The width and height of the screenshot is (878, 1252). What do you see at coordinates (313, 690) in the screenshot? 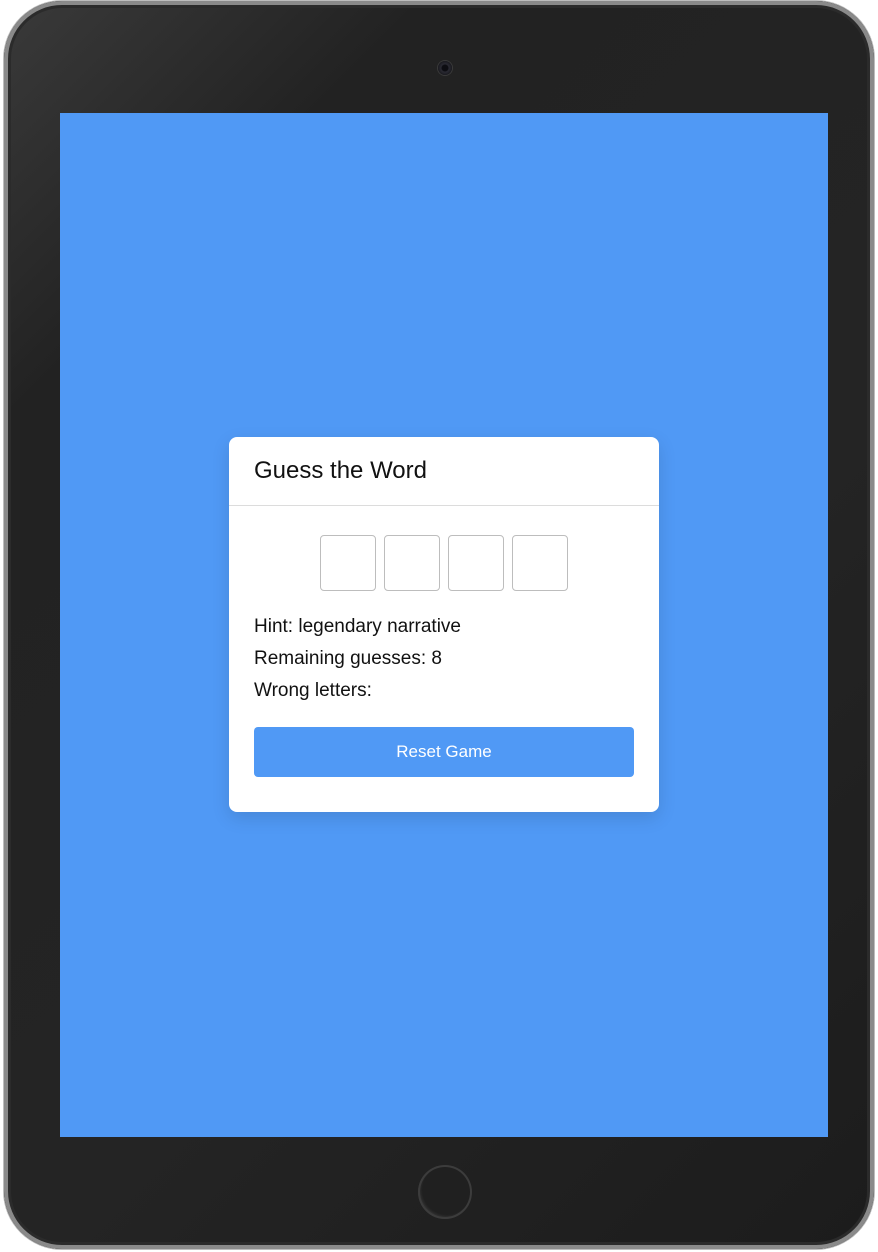
I see `wrong-letters-text: Wrong letters:` at bounding box center [313, 690].